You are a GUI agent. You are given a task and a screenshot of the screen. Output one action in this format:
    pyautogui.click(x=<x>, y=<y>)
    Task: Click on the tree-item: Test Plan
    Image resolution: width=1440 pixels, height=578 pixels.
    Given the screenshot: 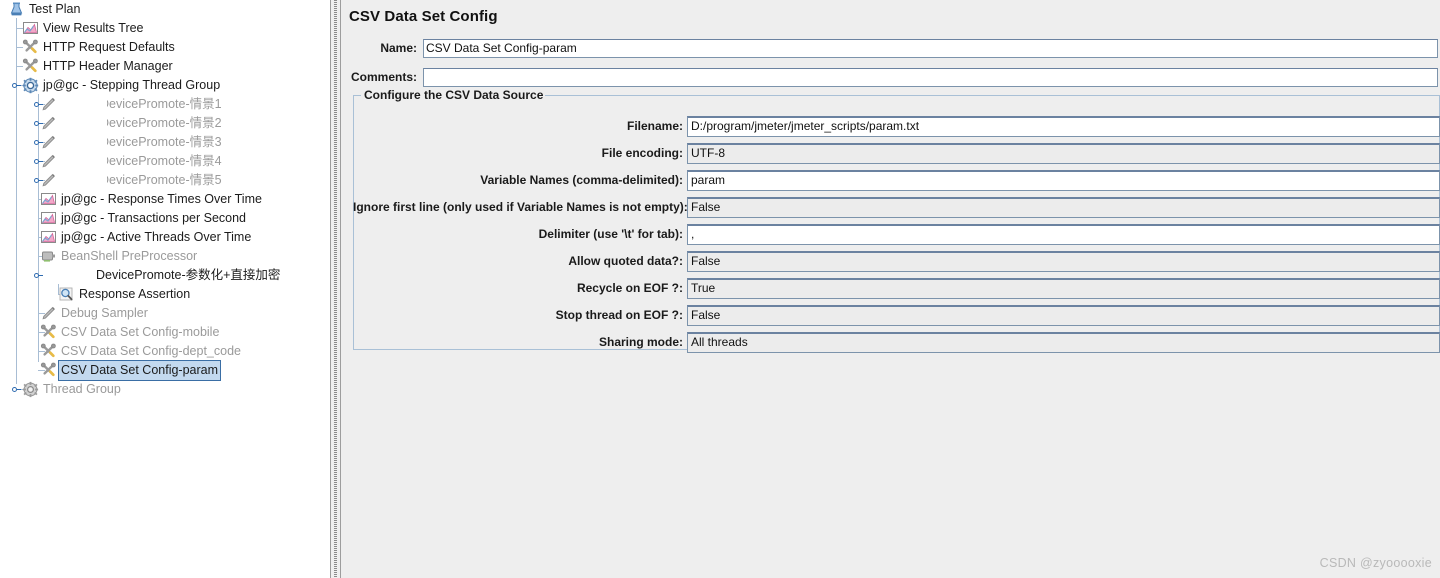 What is the action you would take?
    pyautogui.click(x=45, y=9)
    